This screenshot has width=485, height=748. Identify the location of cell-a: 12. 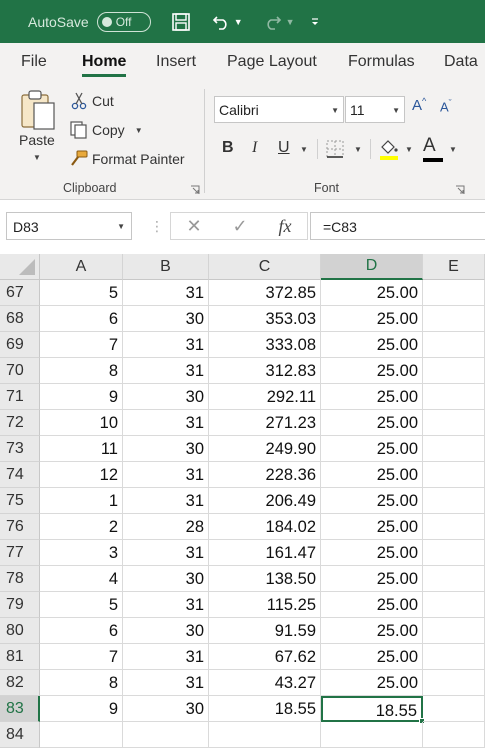
(81, 475).